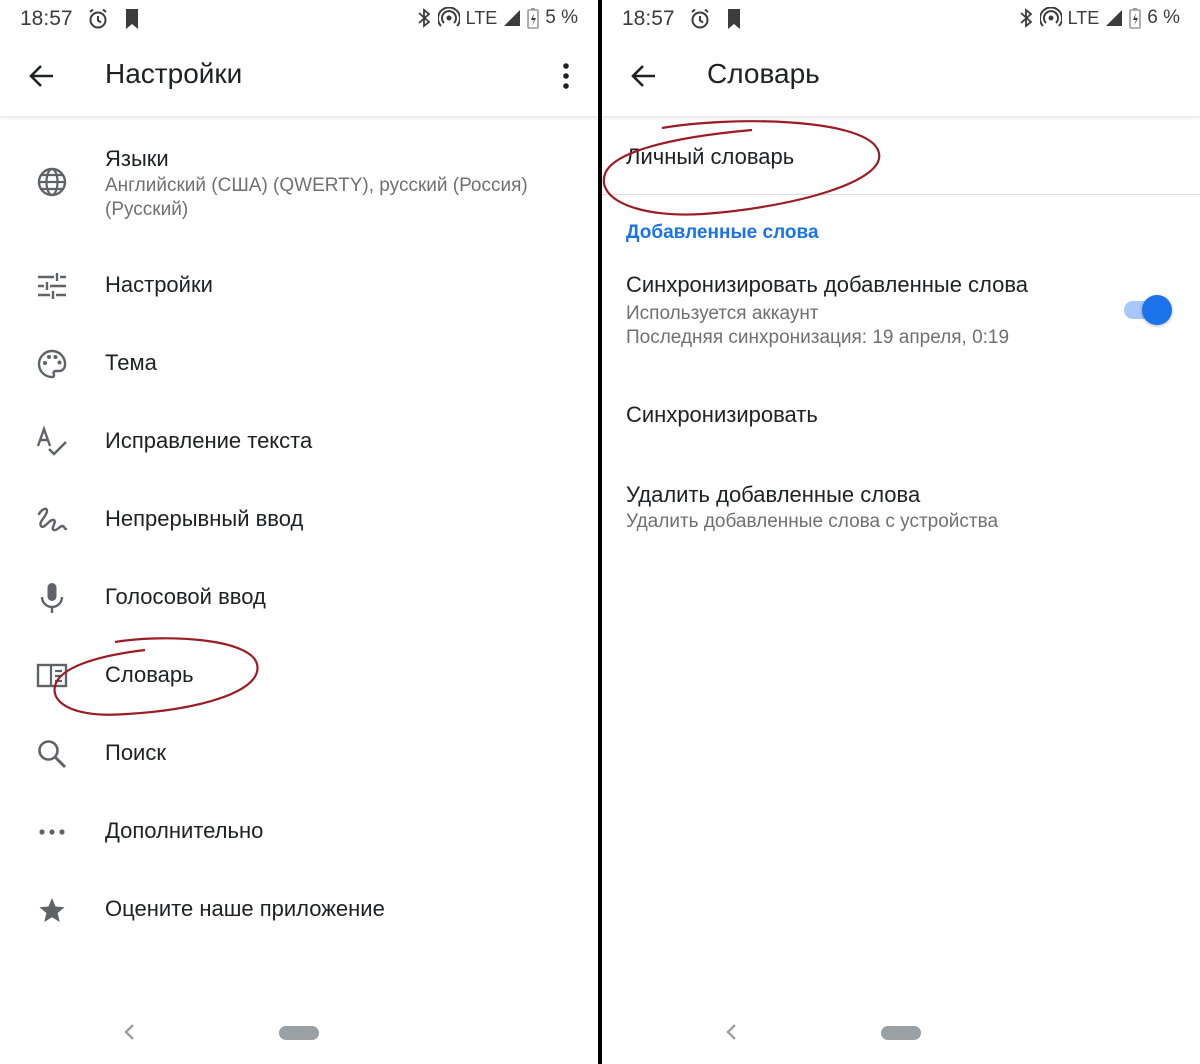 The width and height of the screenshot is (1200, 1064). I want to click on sync-toggle-switch, so click(1148, 310).